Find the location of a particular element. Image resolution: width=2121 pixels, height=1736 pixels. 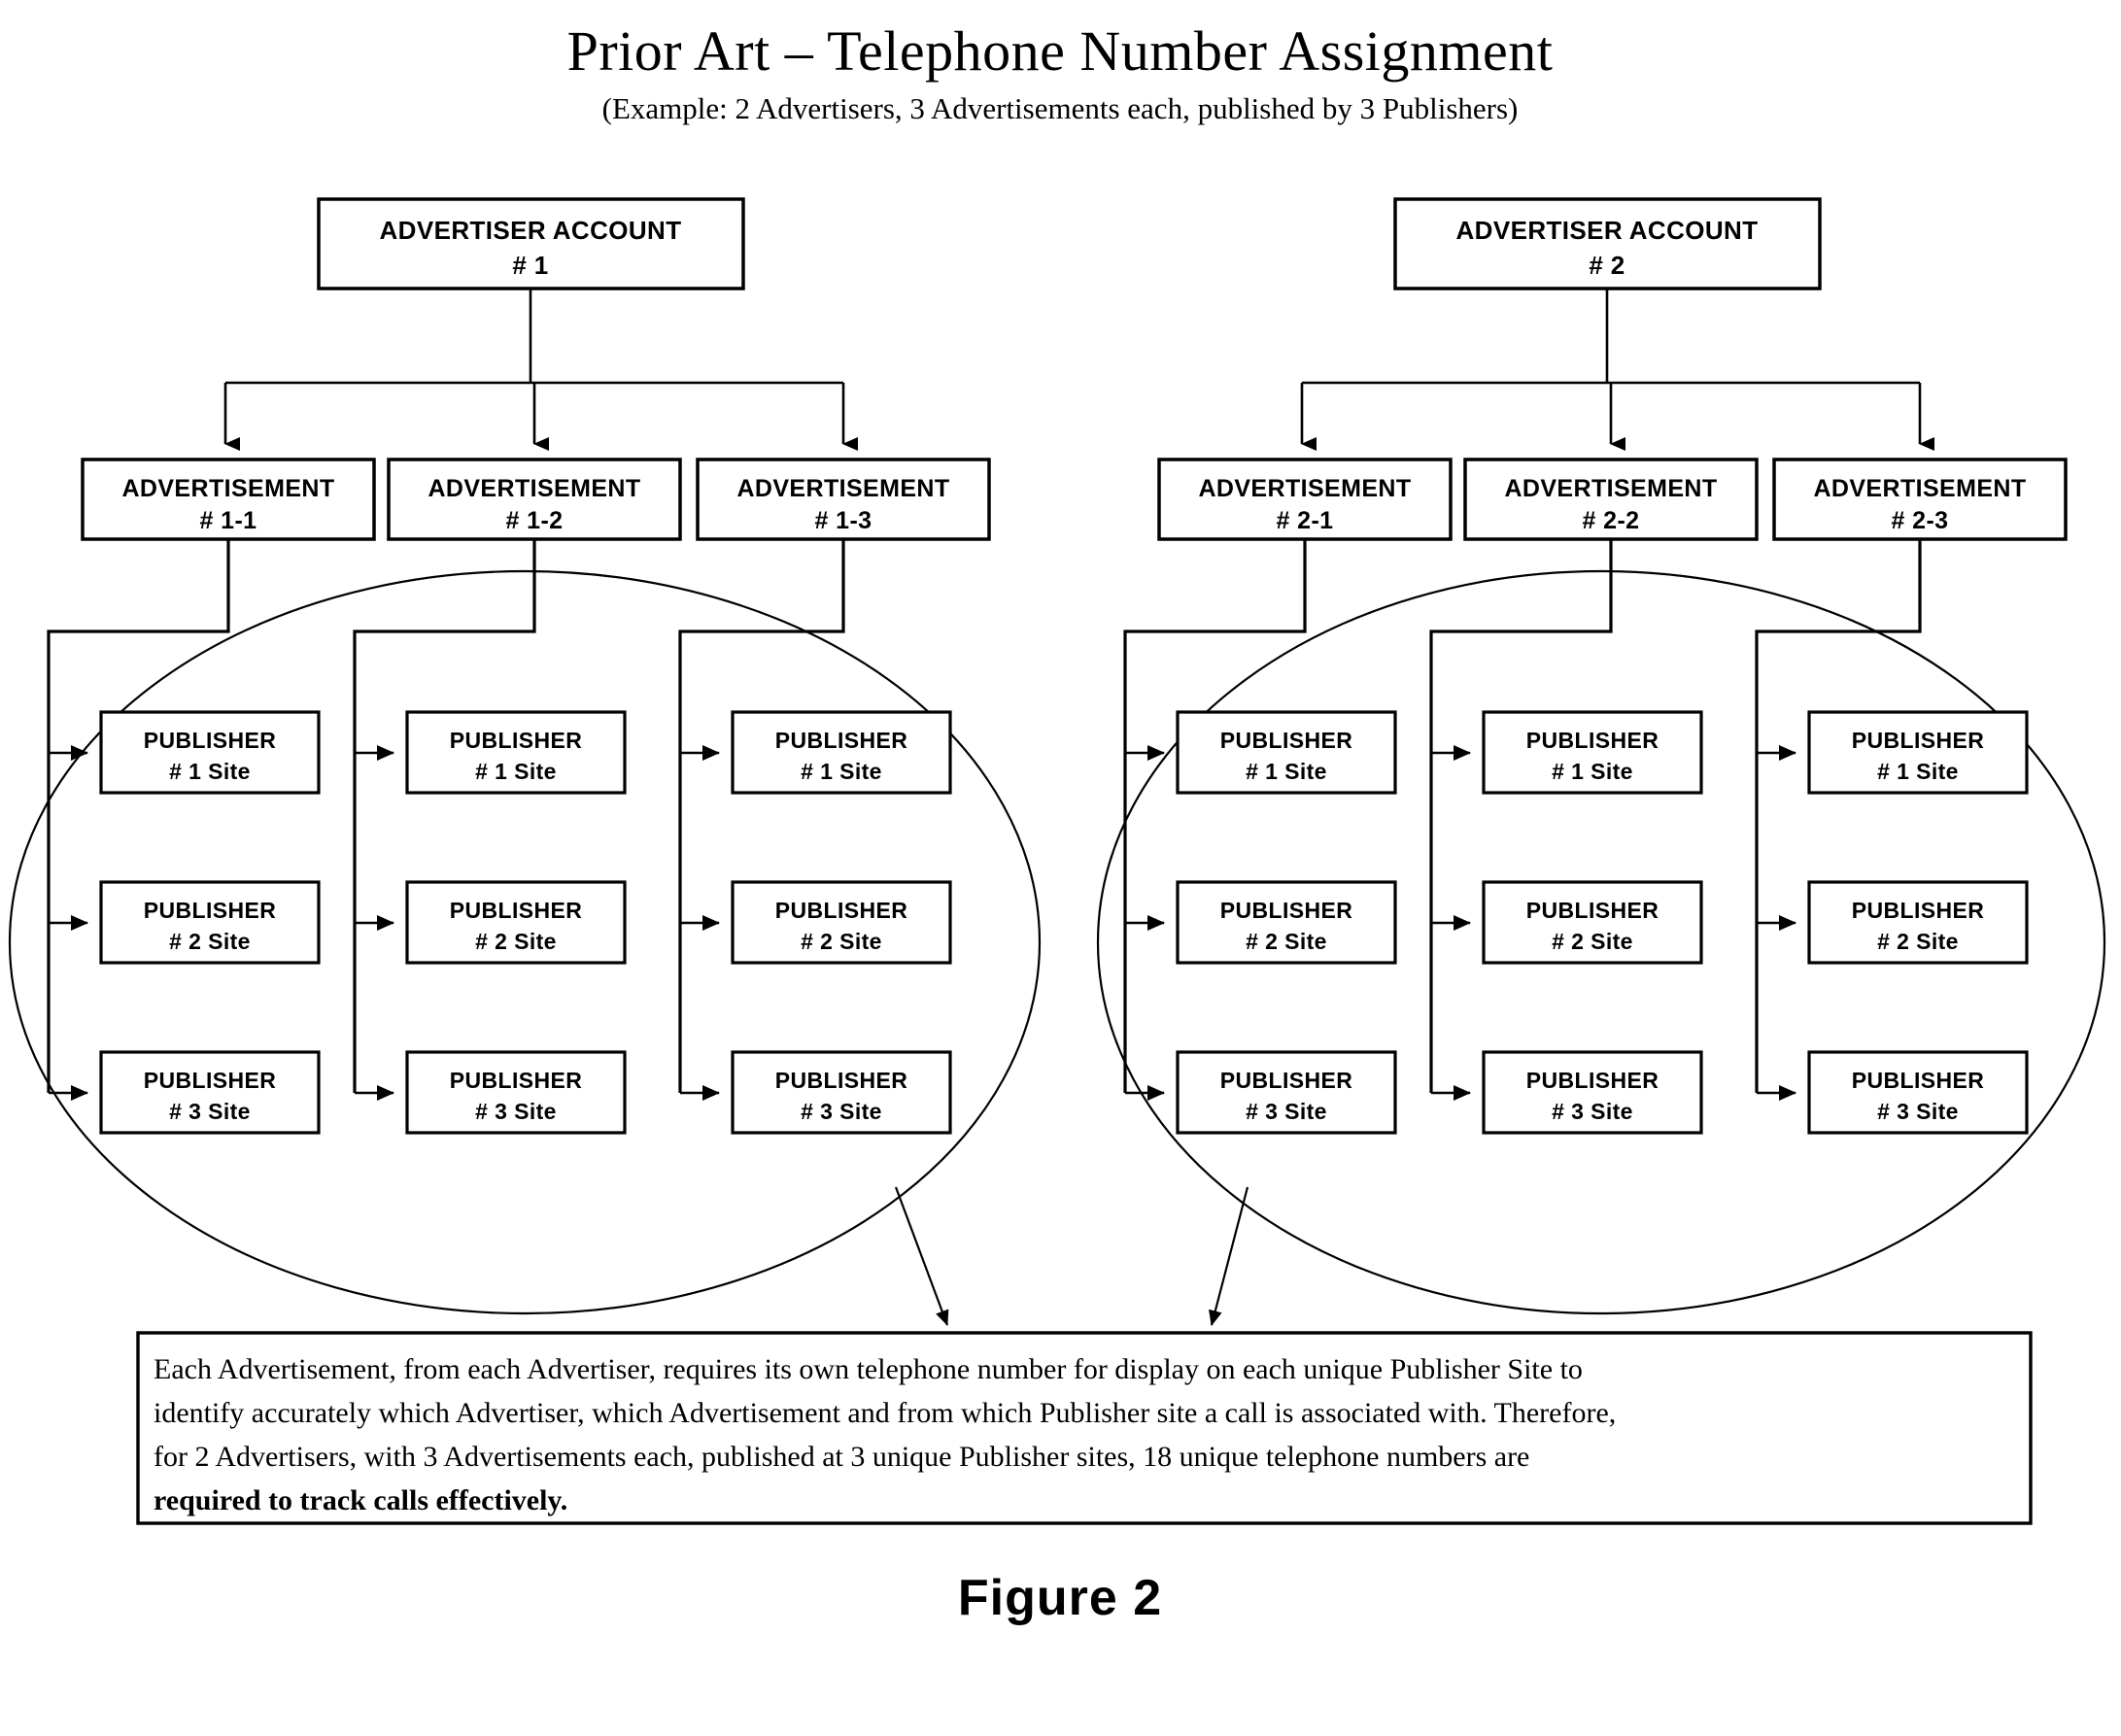

advertisement-2-1-title: ADVERTISEMENT is located at coordinates (1304, 489).